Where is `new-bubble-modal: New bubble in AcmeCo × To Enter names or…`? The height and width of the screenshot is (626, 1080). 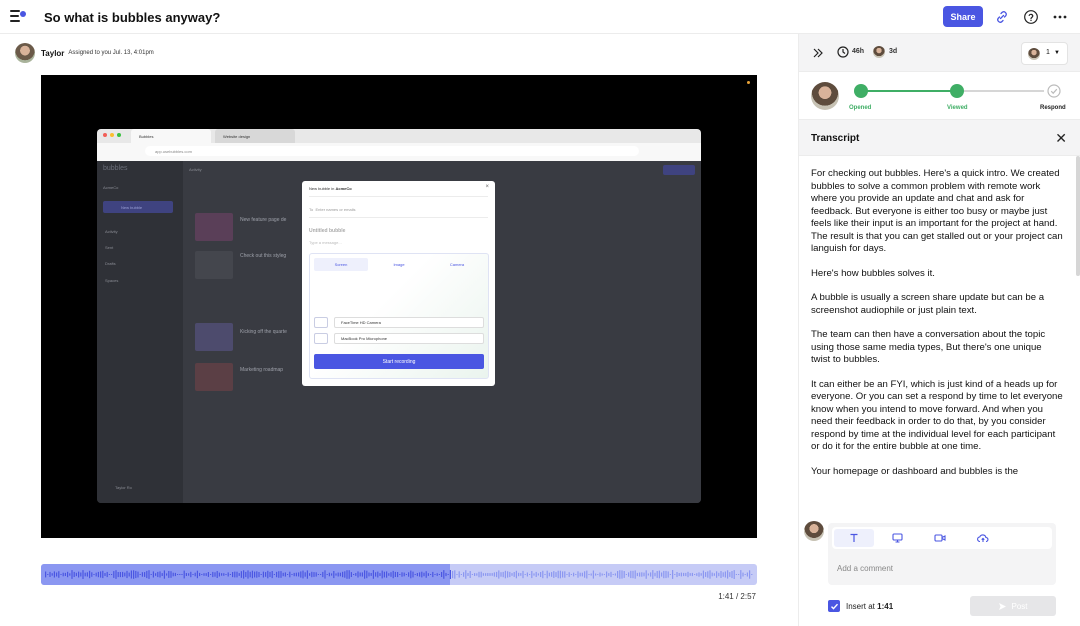 new-bubble-modal: New bubble in AcmeCo × To Enter names or… is located at coordinates (398, 283).